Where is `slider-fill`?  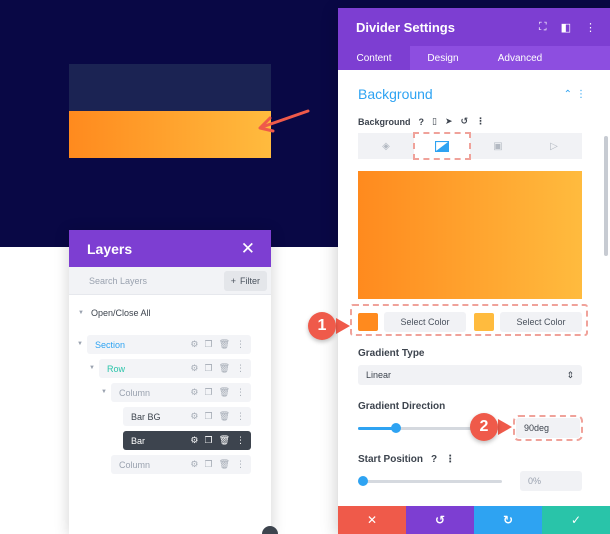
slider-fill is located at coordinates (376, 428).